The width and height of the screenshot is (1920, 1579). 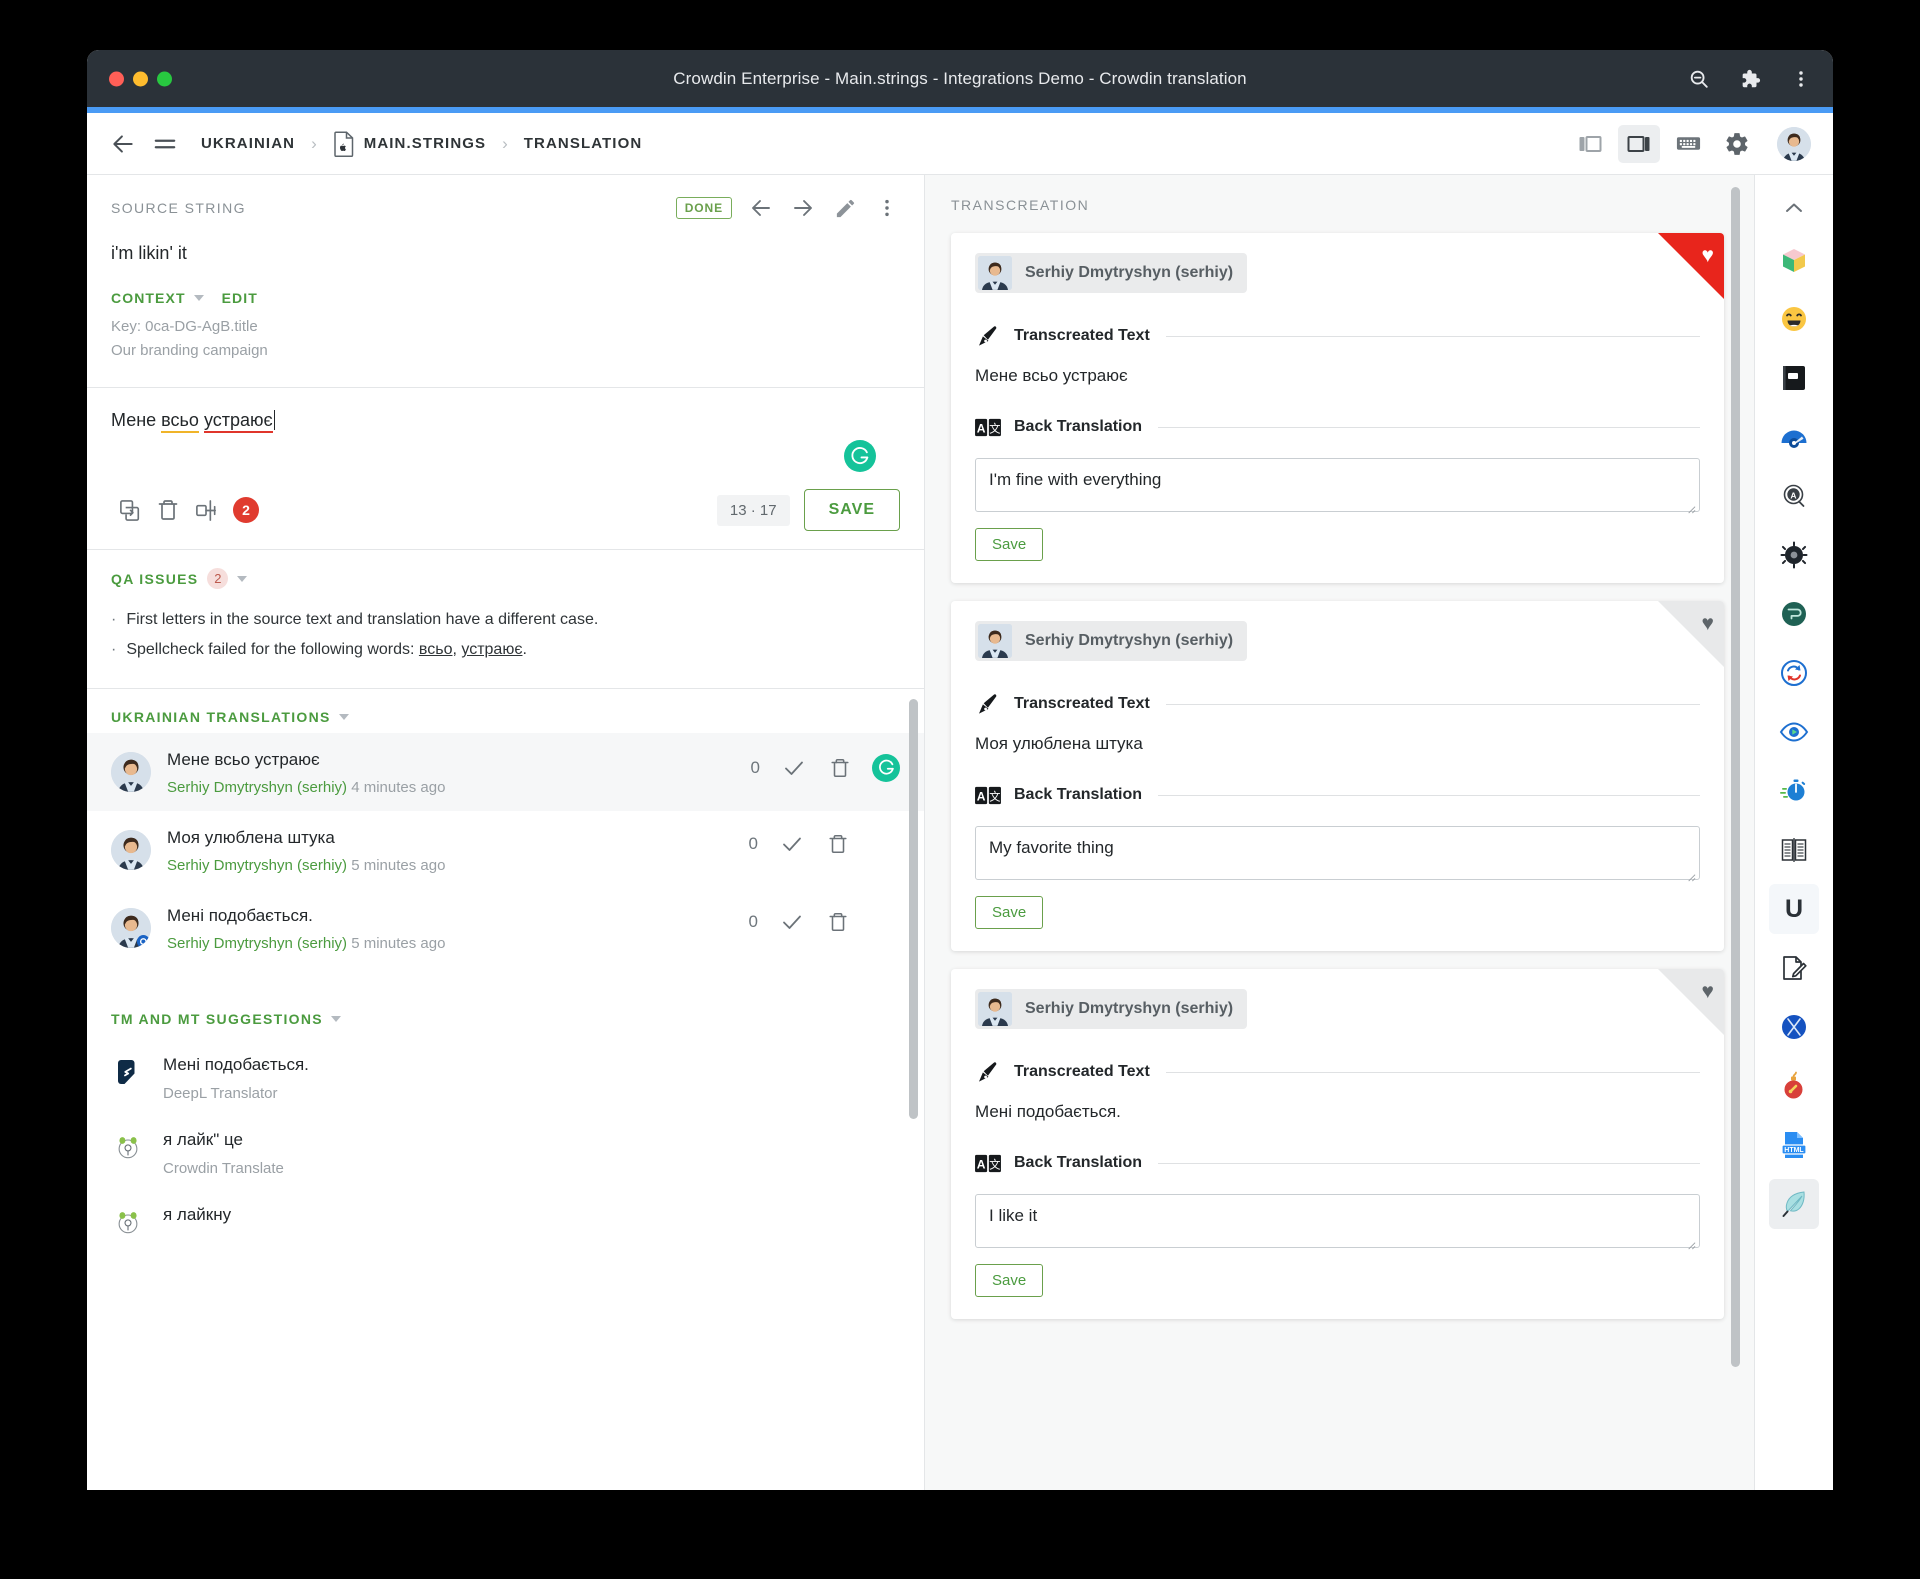 I want to click on more-vertical-icon, so click(x=887, y=208).